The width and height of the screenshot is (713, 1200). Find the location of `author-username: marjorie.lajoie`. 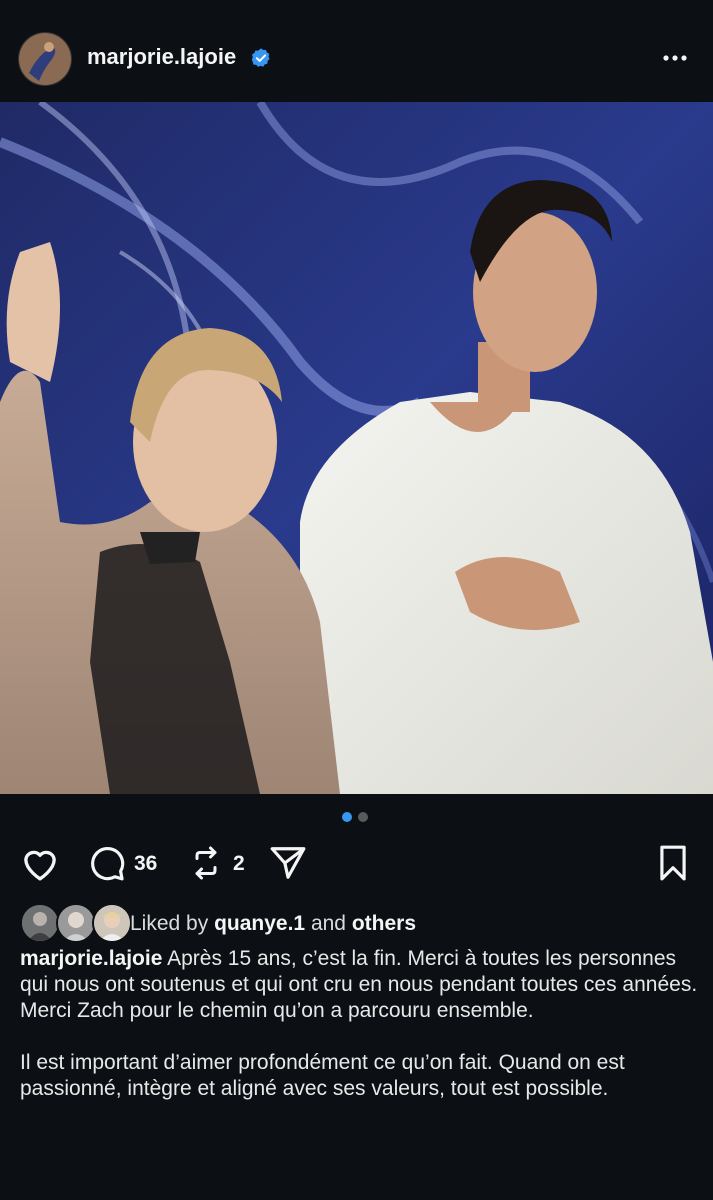

author-username: marjorie.lajoie is located at coordinates (161, 57).